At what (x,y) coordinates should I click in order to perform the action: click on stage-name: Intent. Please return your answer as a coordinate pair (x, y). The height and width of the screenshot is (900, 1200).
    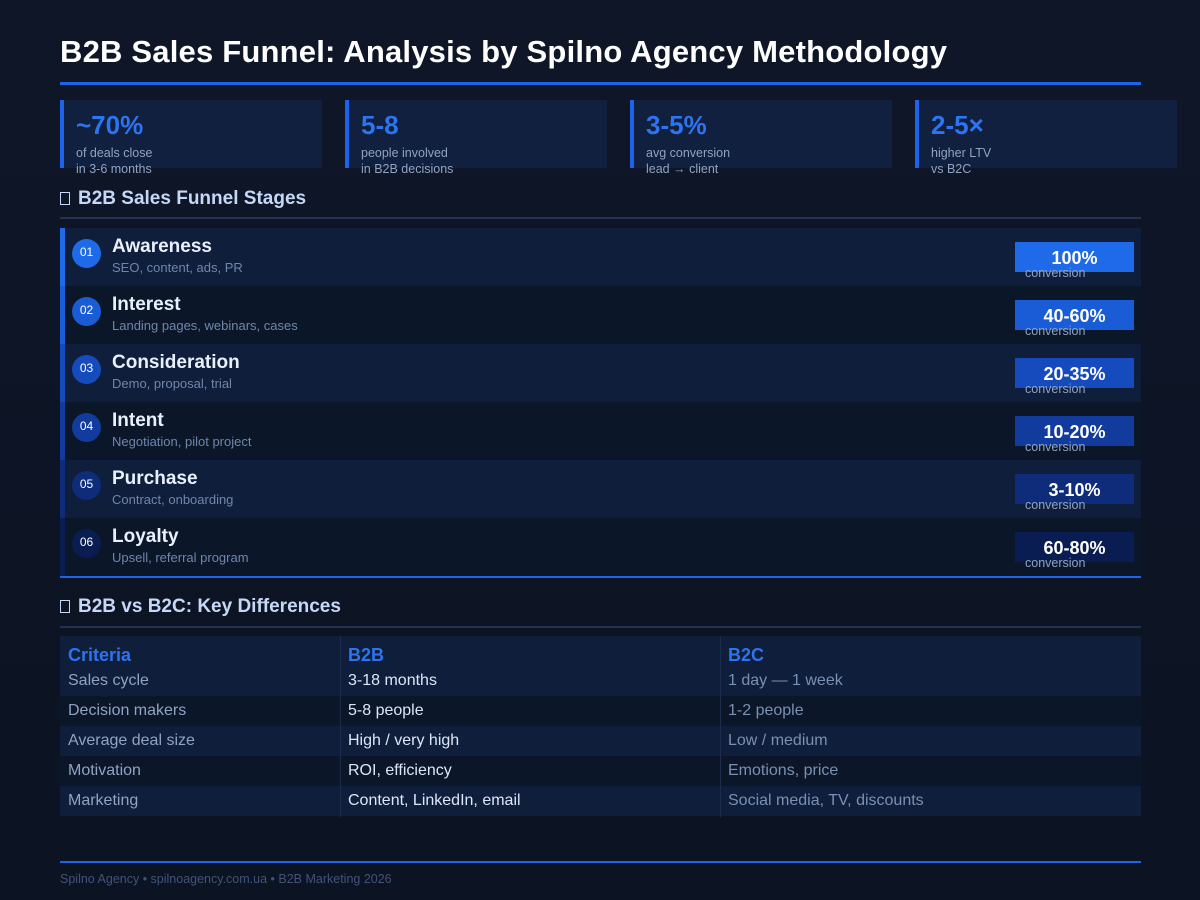
    Looking at the image, I should click on (138, 420).